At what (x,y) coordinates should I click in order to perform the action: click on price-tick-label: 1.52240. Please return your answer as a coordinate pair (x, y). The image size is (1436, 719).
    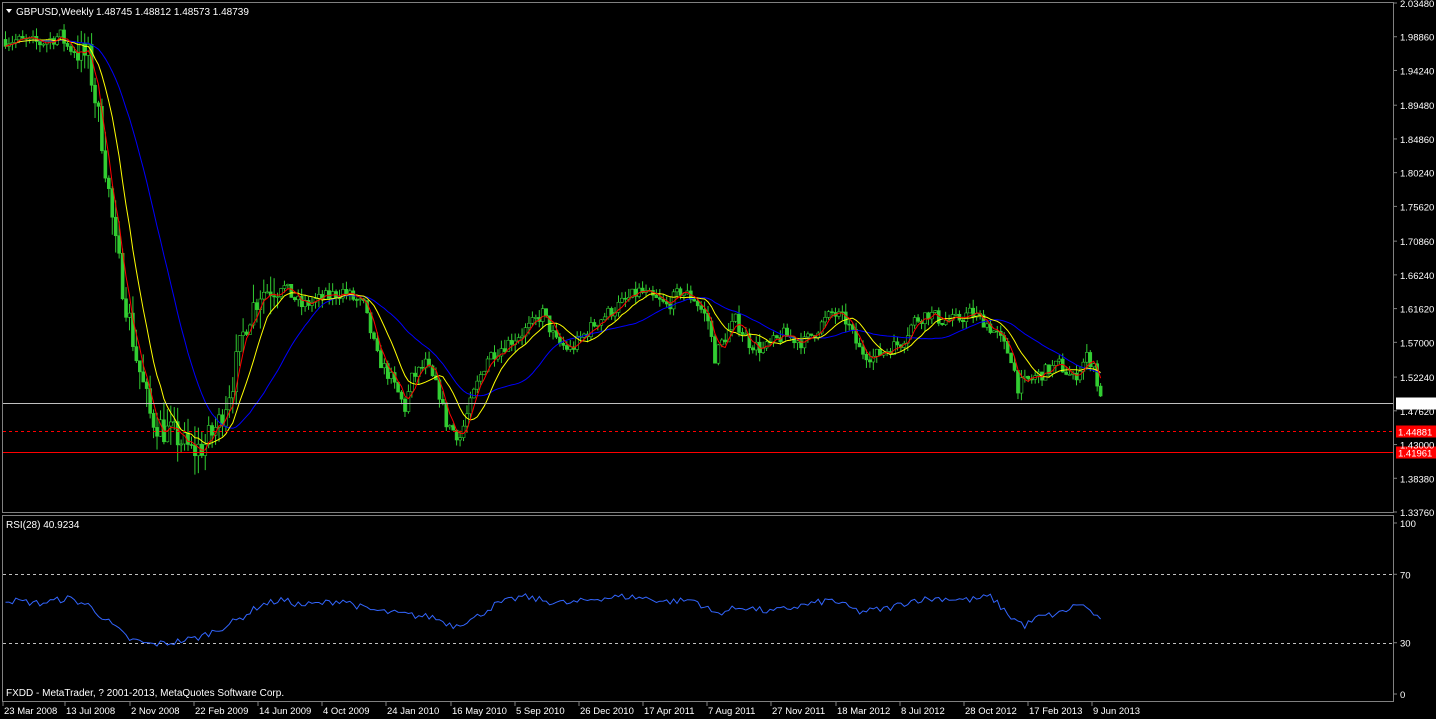
    Looking at the image, I should click on (1417, 378).